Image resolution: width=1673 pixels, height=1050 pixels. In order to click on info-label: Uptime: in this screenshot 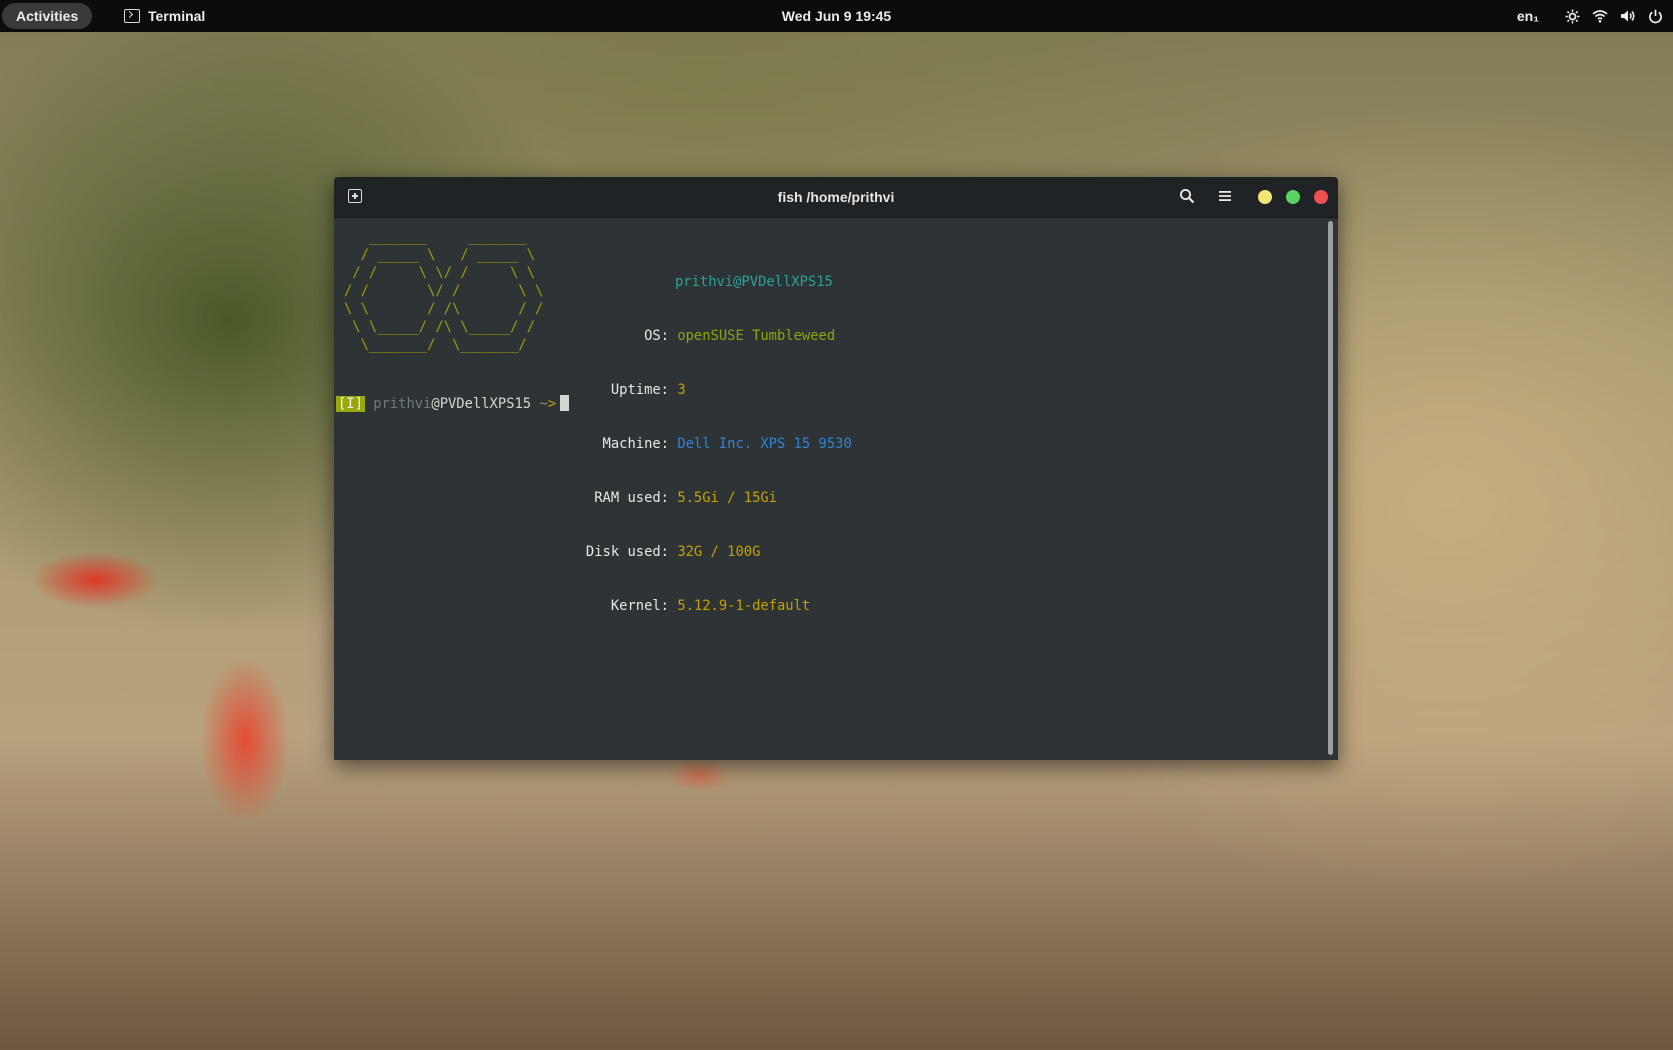, I will do `click(639, 390)`.